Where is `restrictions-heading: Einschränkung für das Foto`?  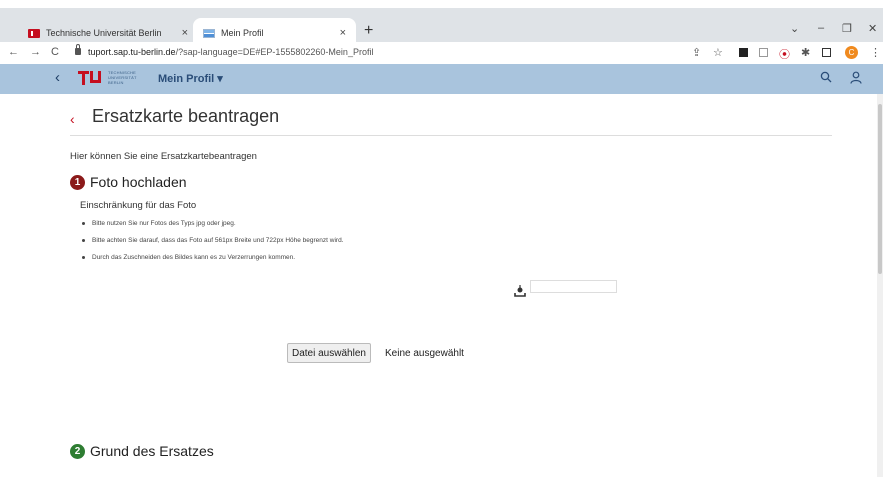
restrictions-heading: Einschränkung für das Foto is located at coordinates (138, 205).